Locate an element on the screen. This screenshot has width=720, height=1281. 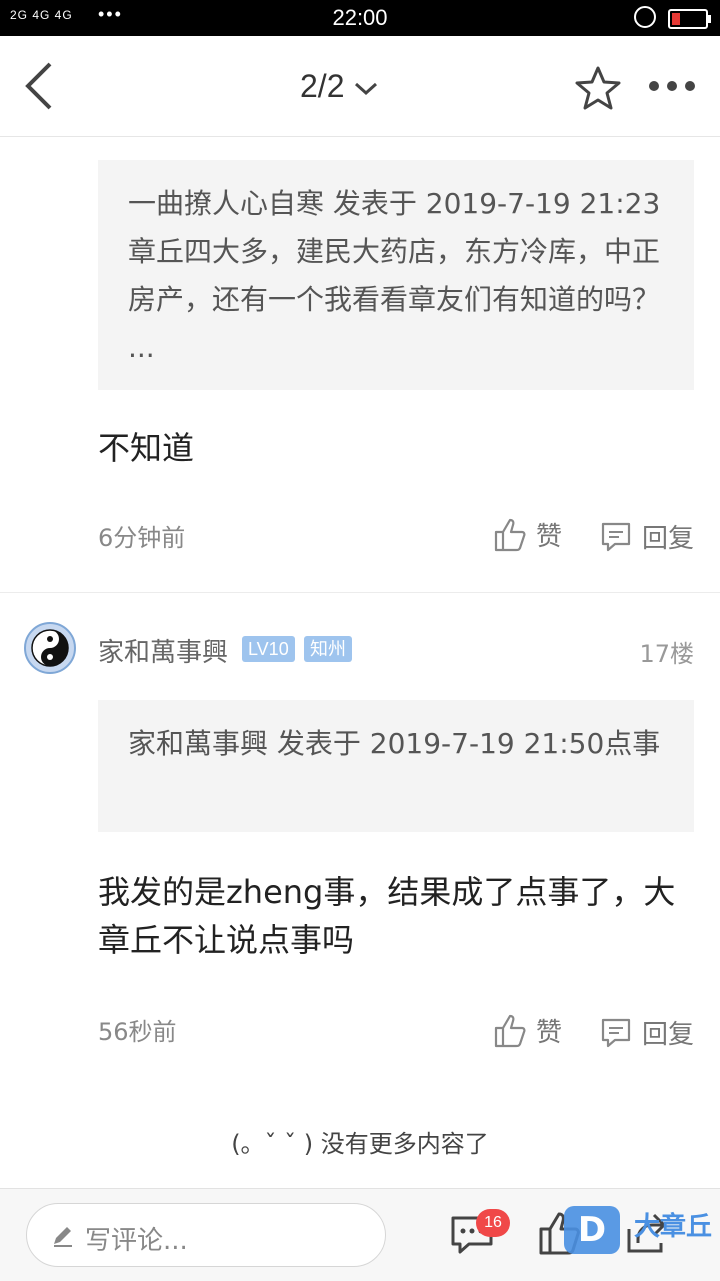
yin-yang-icon is located at coordinates (50, 648).